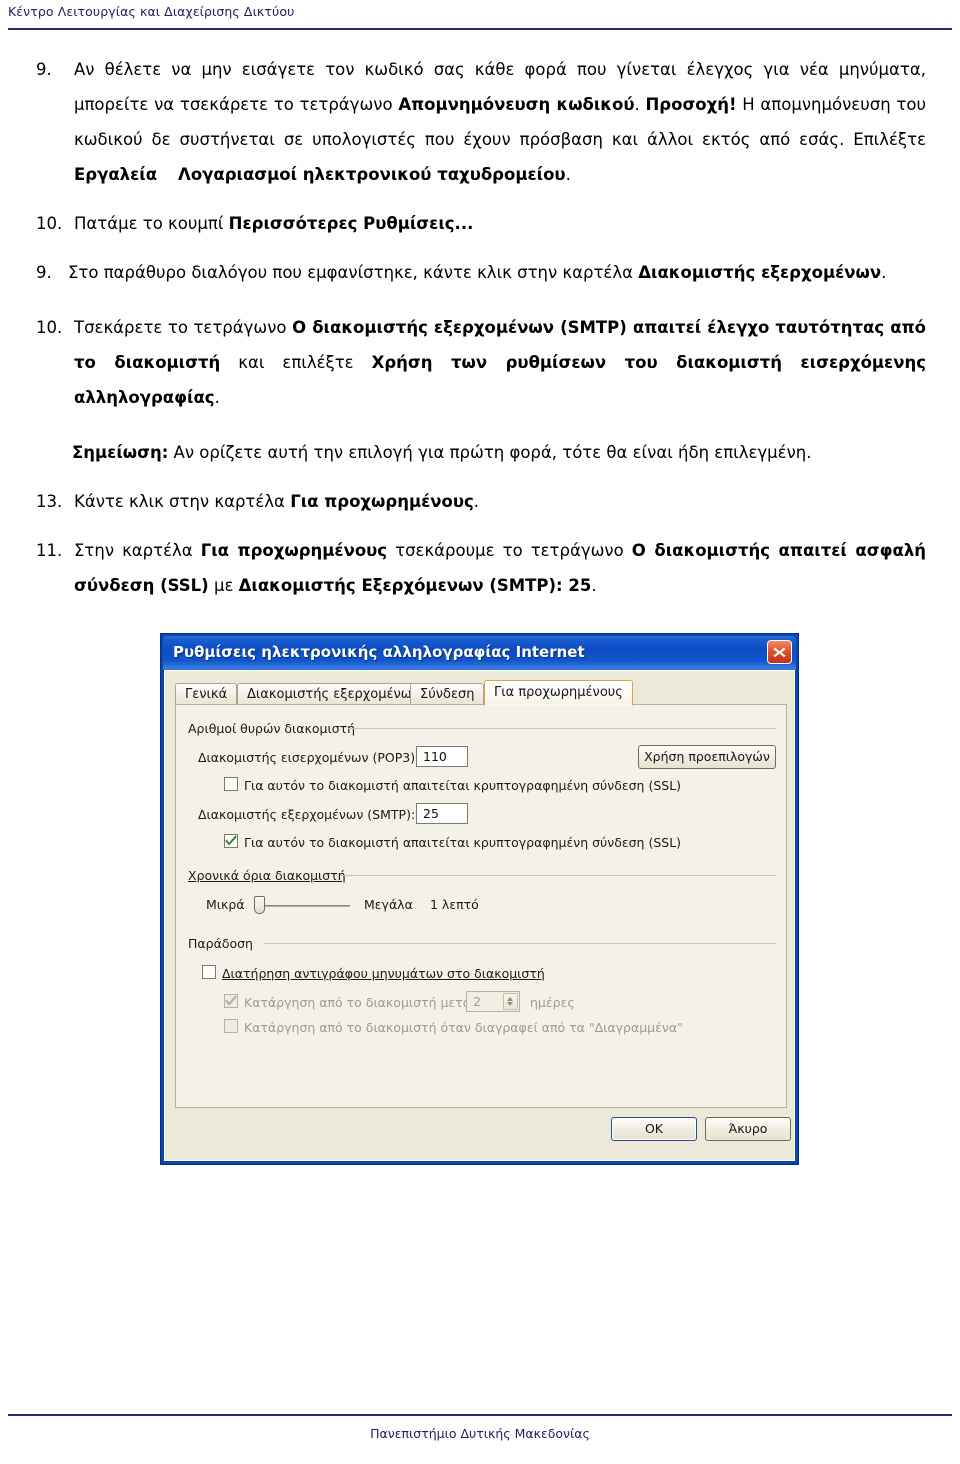 Image resolution: width=960 pixels, height=1464 pixels. I want to click on use-defaults-button: Χρήση προεπιλογών, so click(707, 757).